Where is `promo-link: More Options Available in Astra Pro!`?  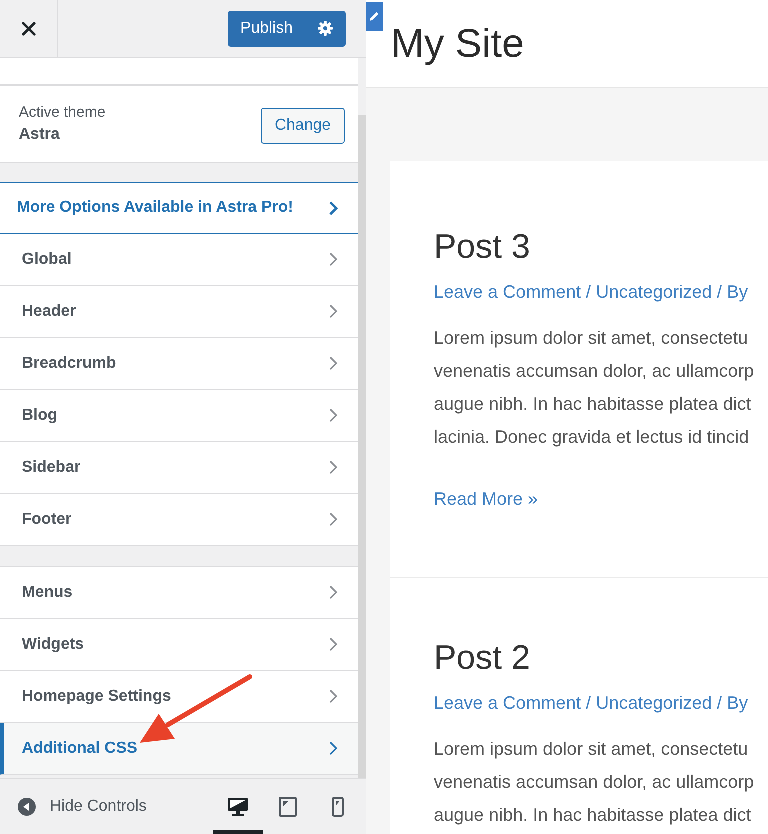 promo-link: More Options Available in Astra Pro! is located at coordinates (179, 208).